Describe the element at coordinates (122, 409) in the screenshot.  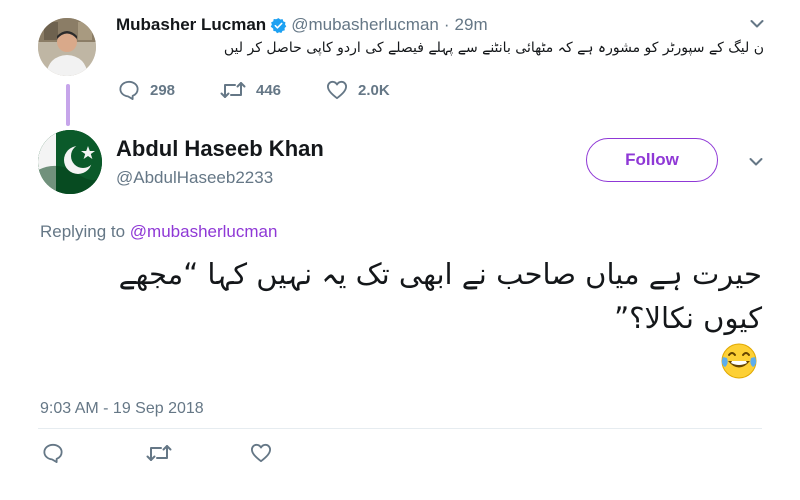
I see `tweet-timestamp: 9:03 AM - 19 Sep 2018` at that location.